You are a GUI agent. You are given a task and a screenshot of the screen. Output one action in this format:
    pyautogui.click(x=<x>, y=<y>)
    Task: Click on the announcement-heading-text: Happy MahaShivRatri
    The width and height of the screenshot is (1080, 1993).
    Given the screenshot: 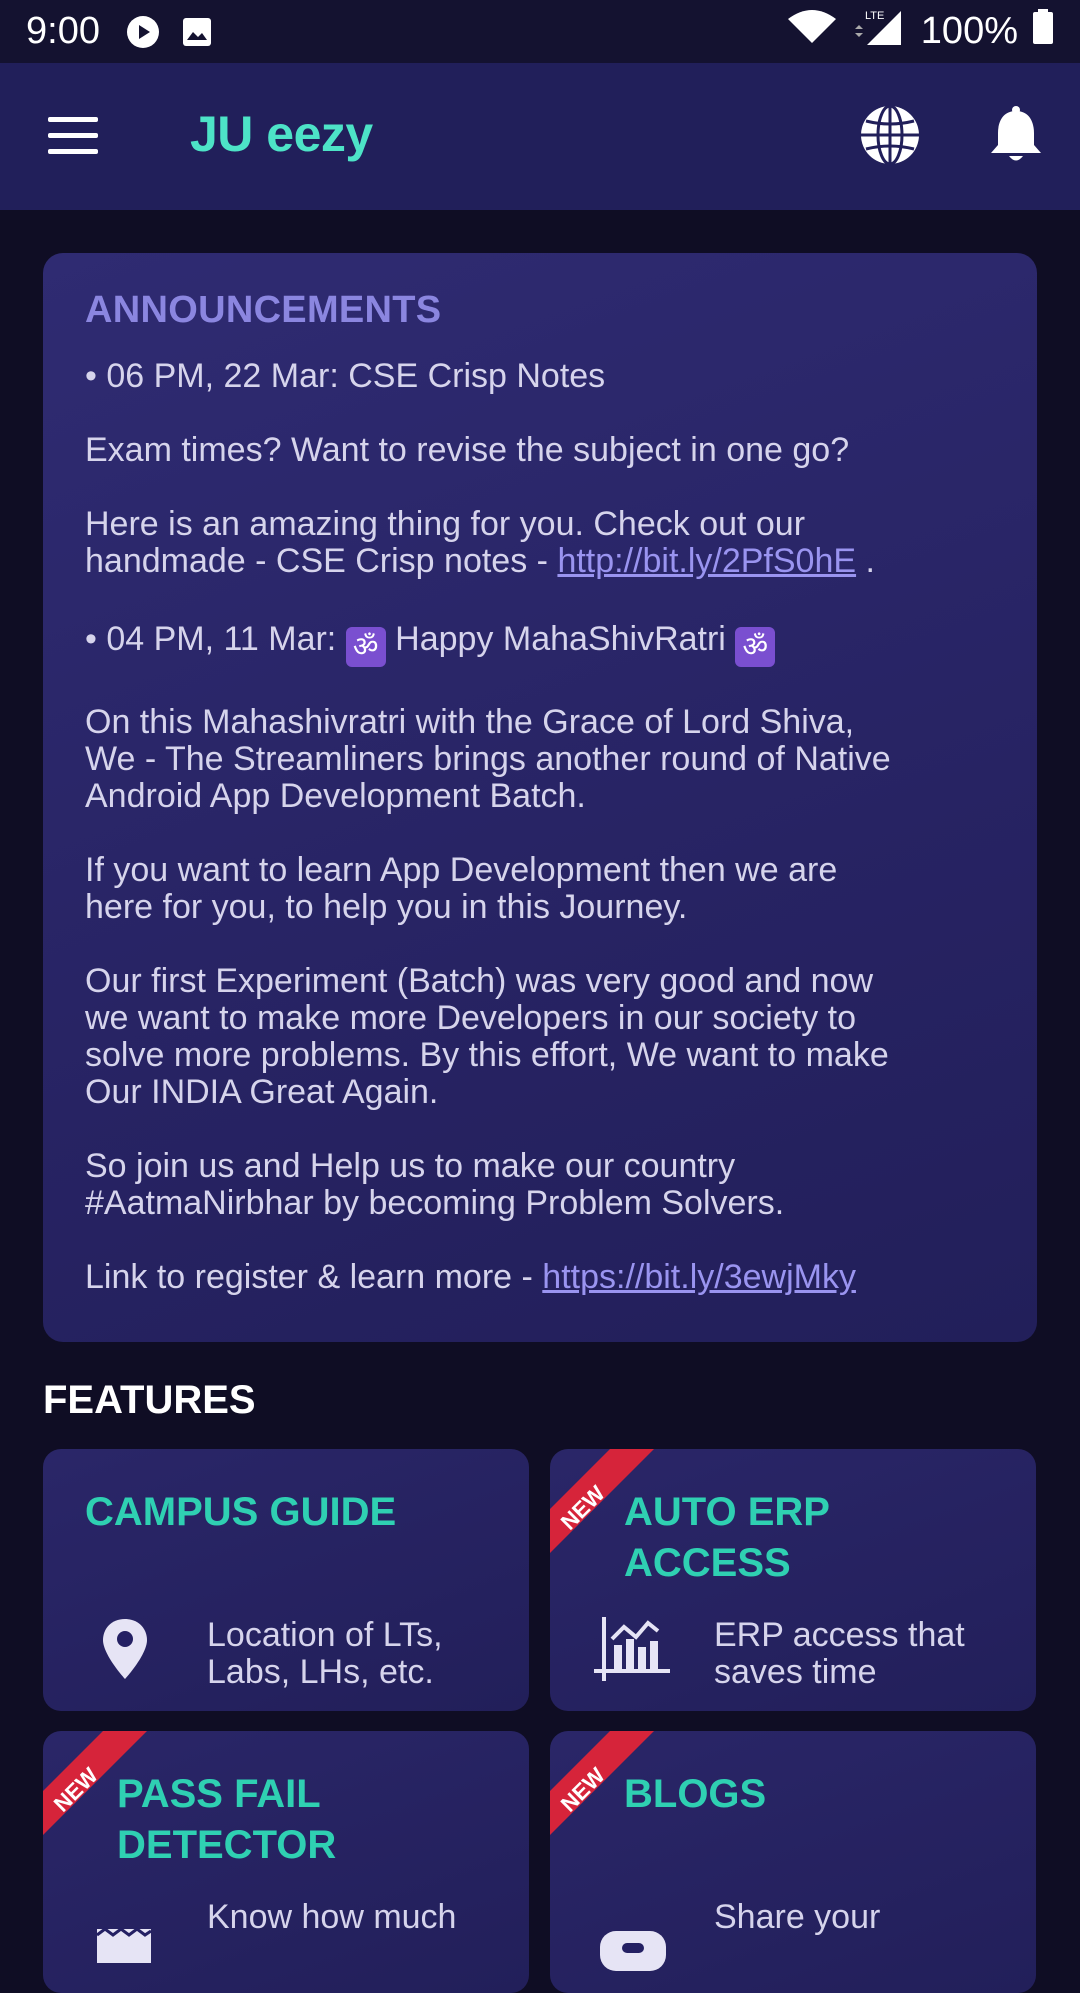 What is the action you would take?
    pyautogui.click(x=560, y=639)
    